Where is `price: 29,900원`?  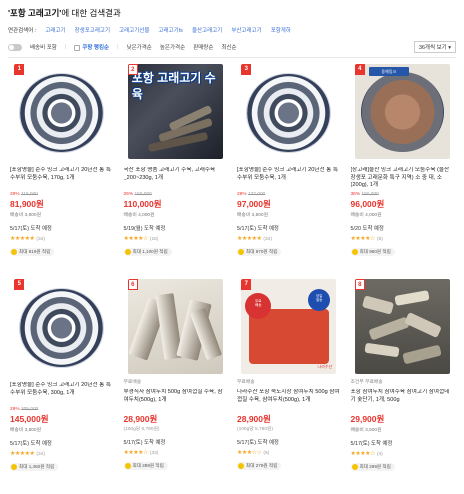
price: 29,900원 is located at coordinates (367, 419).